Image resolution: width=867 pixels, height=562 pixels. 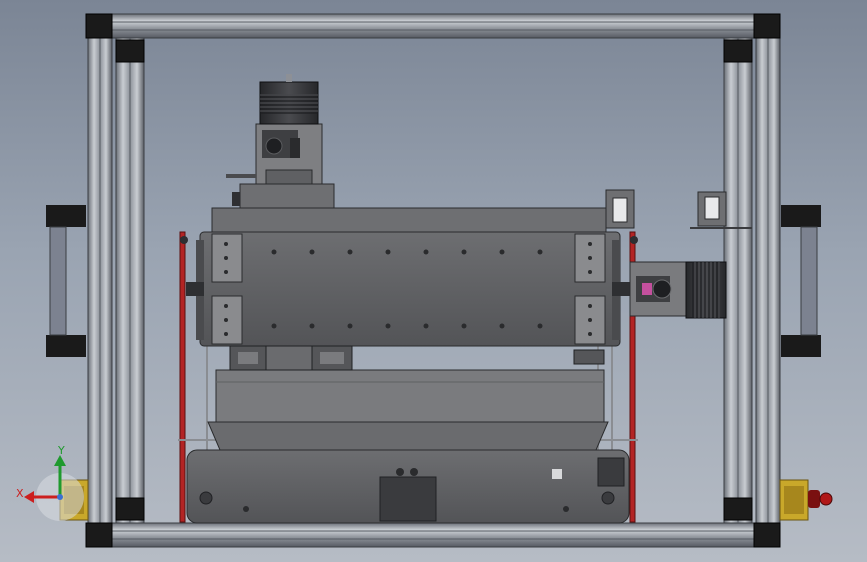 What do you see at coordinates (417, 358) in the screenshot?
I see `linear-bearings` at bounding box center [417, 358].